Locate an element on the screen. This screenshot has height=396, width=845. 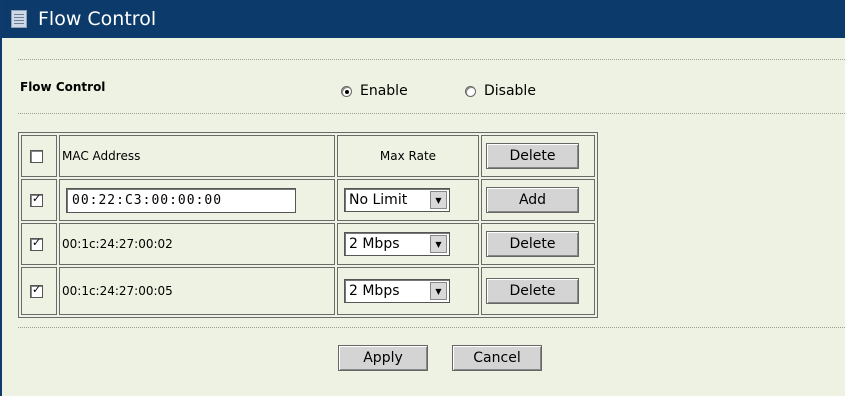
row1-checkbox is located at coordinates (36, 199).